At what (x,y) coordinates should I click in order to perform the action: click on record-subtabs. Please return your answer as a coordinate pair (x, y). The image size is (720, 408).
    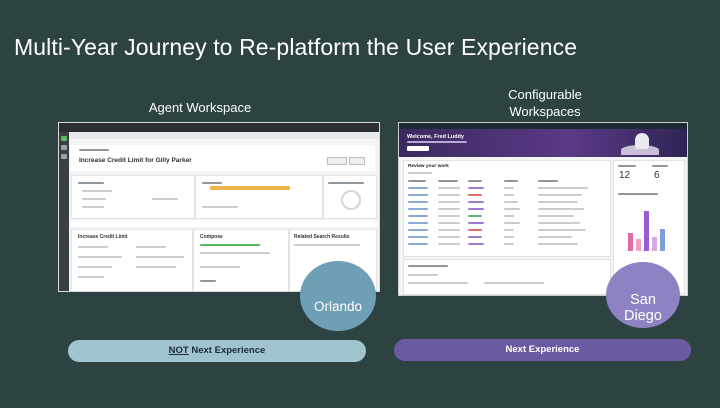
    Looking at the image, I should click on (223, 223).